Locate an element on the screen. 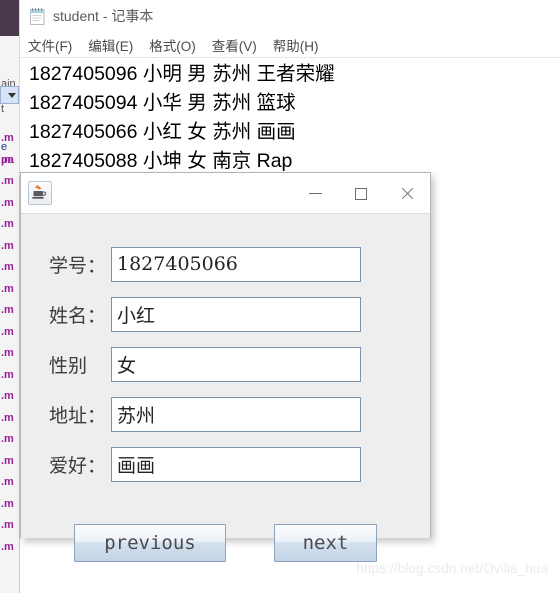  dialog-titlebar is located at coordinates (225, 193).